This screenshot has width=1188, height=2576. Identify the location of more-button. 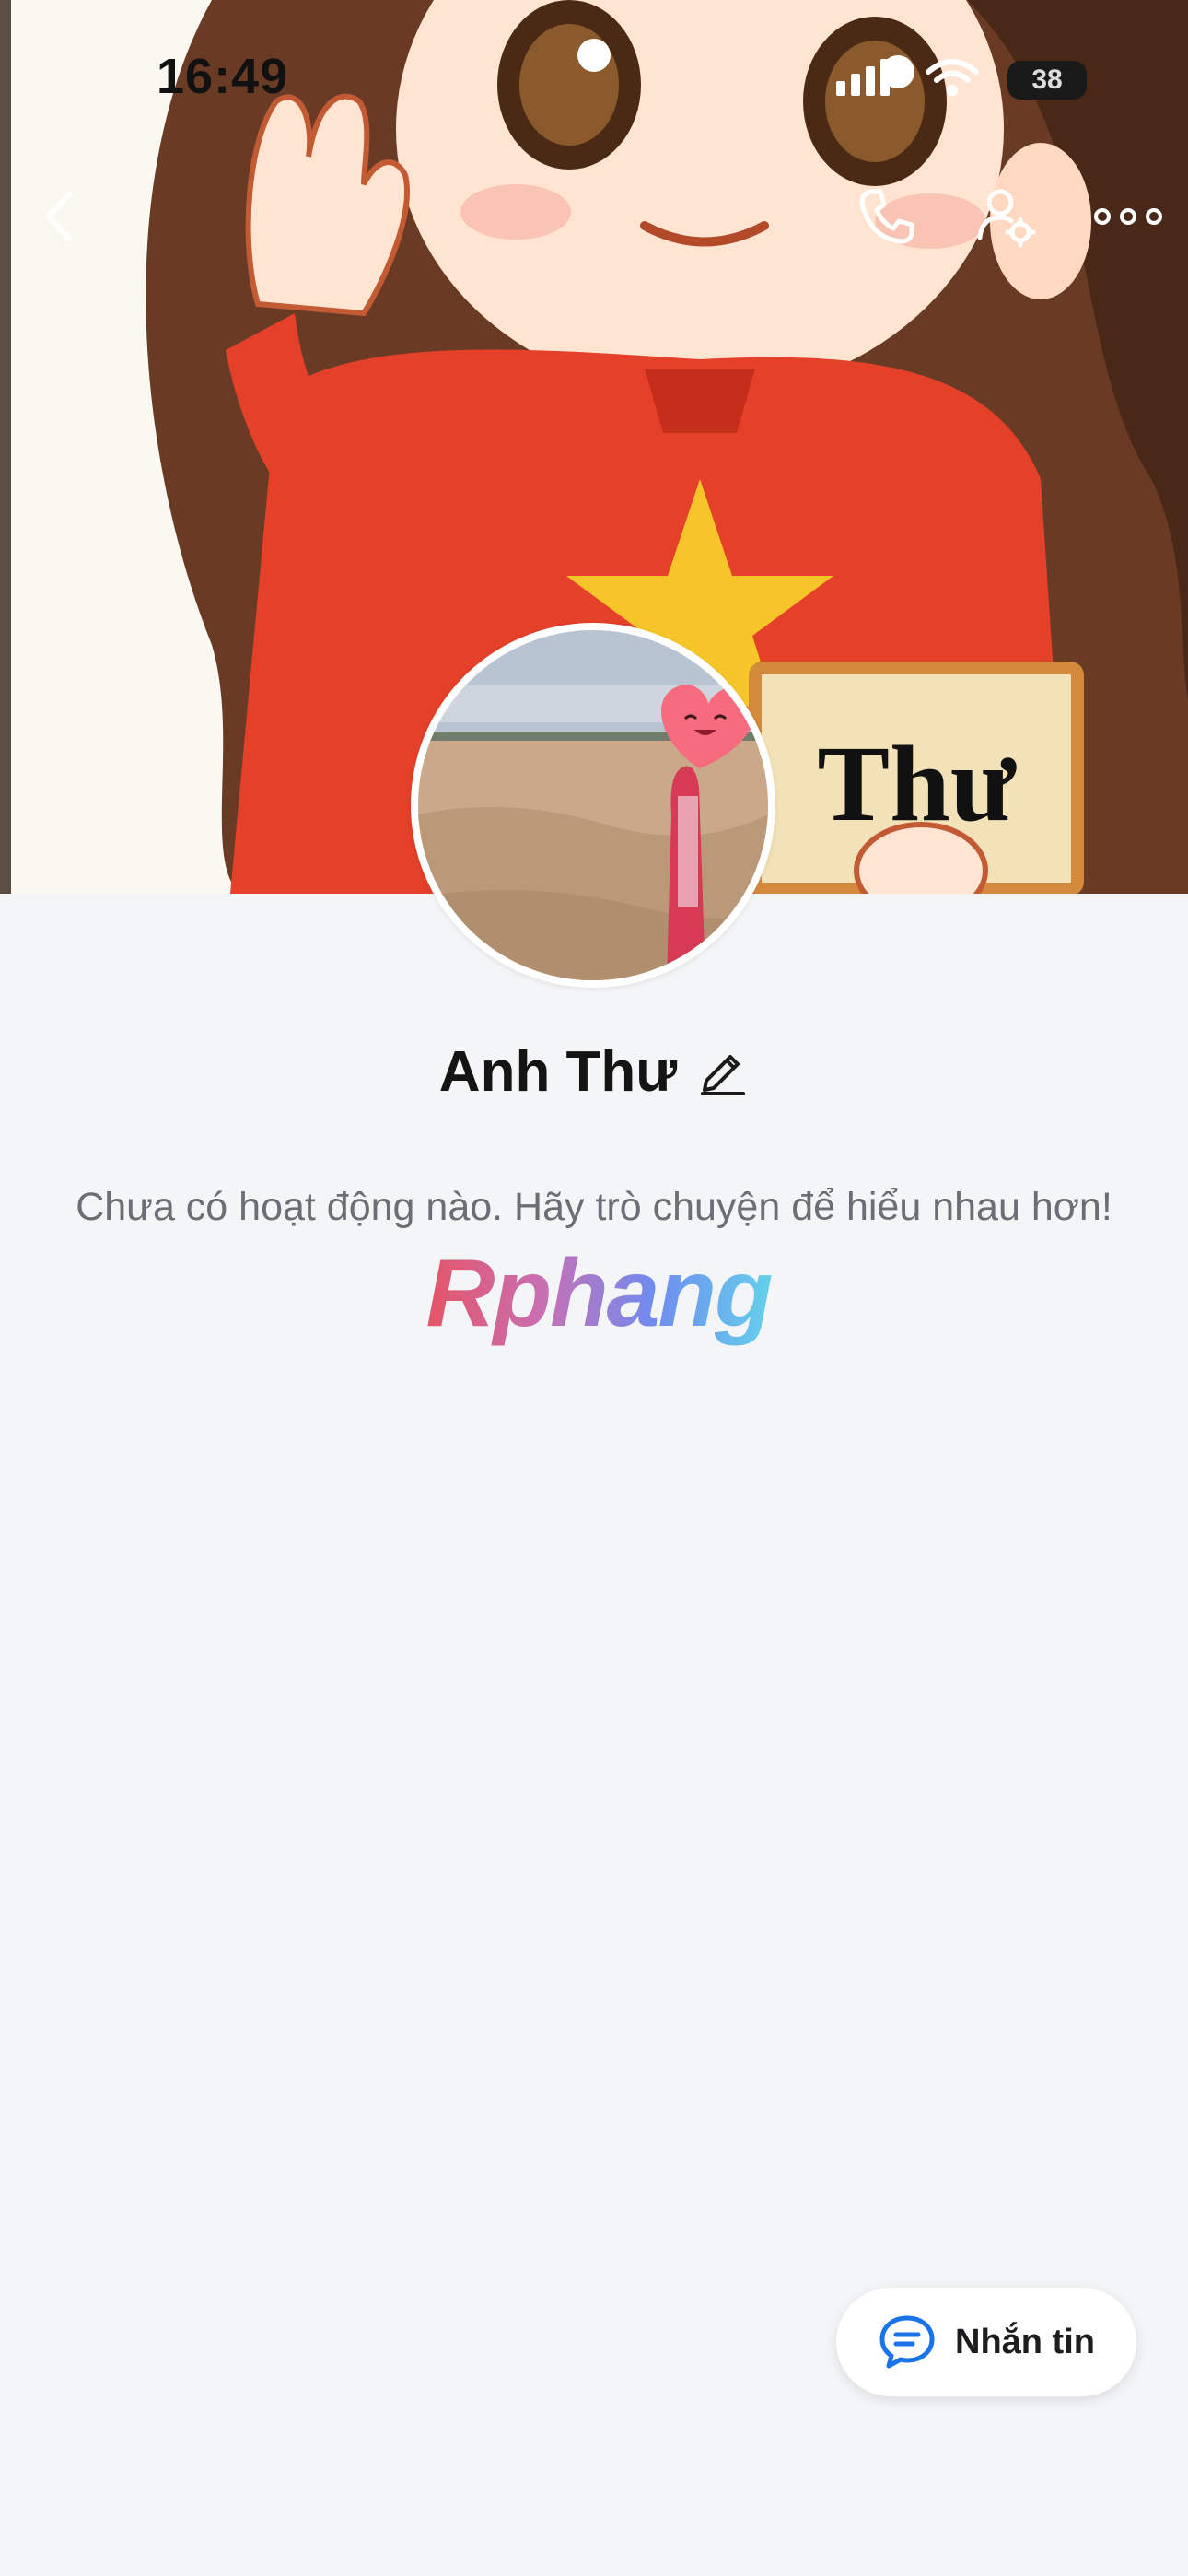
(1128, 216).